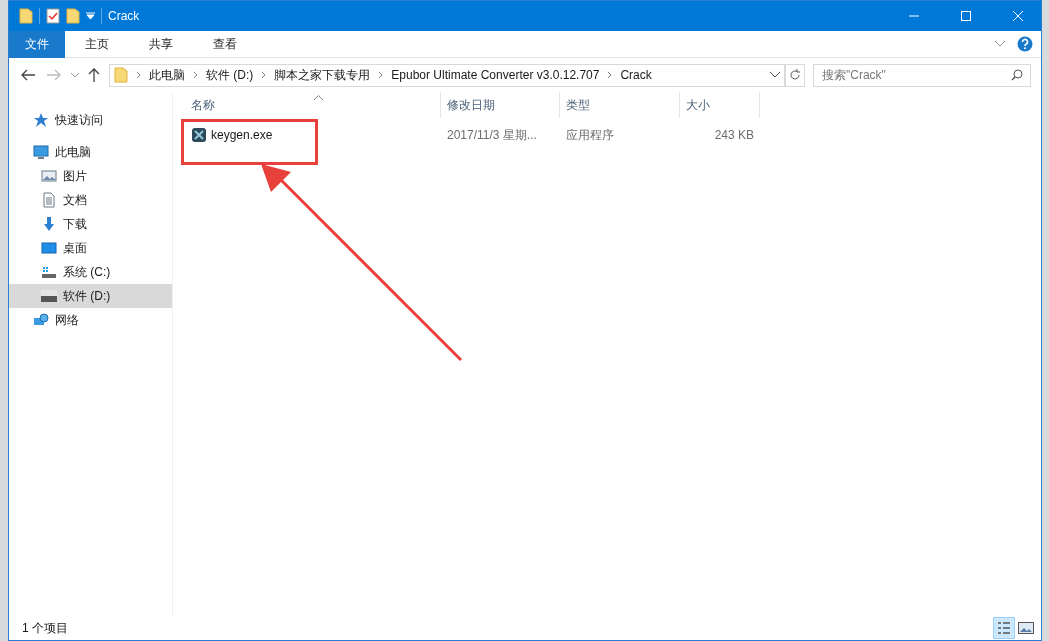  What do you see at coordinates (79, 120) in the screenshot?
I see `nav-label: 快速访问` at bounding box center [79, 120].